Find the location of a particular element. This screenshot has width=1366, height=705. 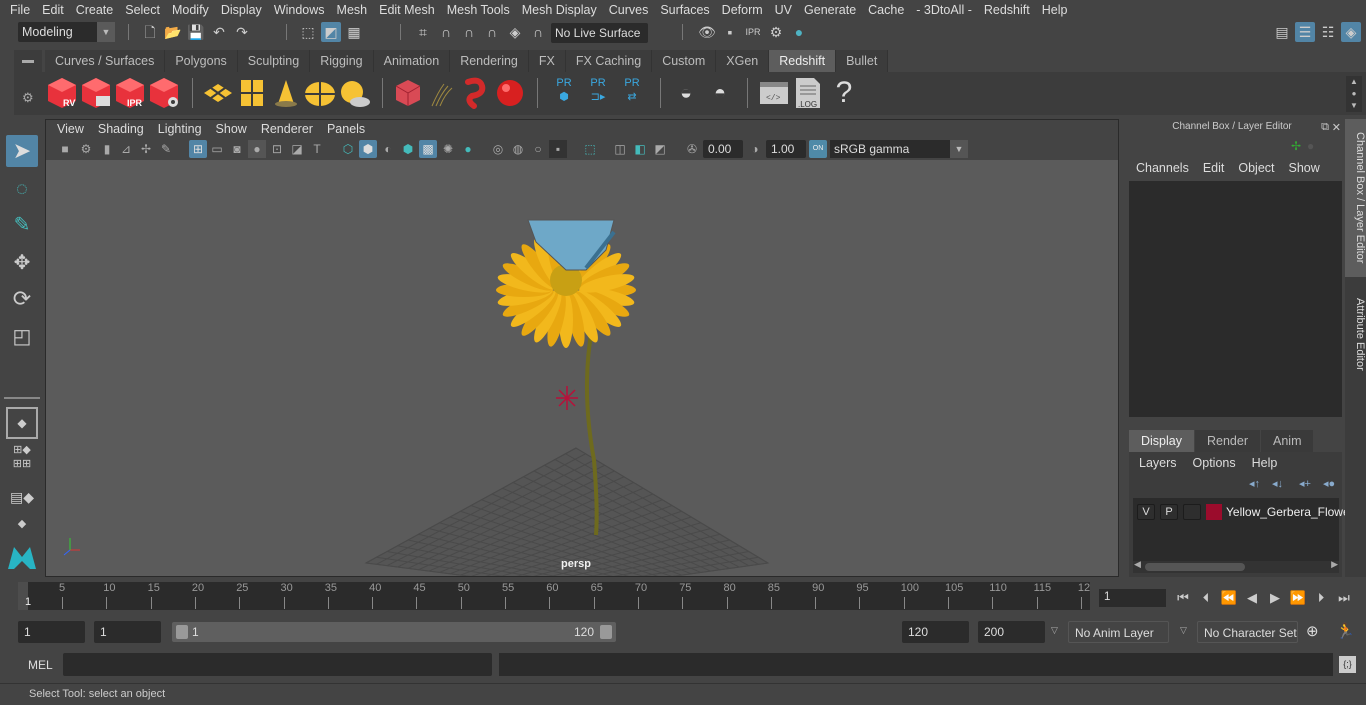

hair-icon is located at coordinates (442, 93).